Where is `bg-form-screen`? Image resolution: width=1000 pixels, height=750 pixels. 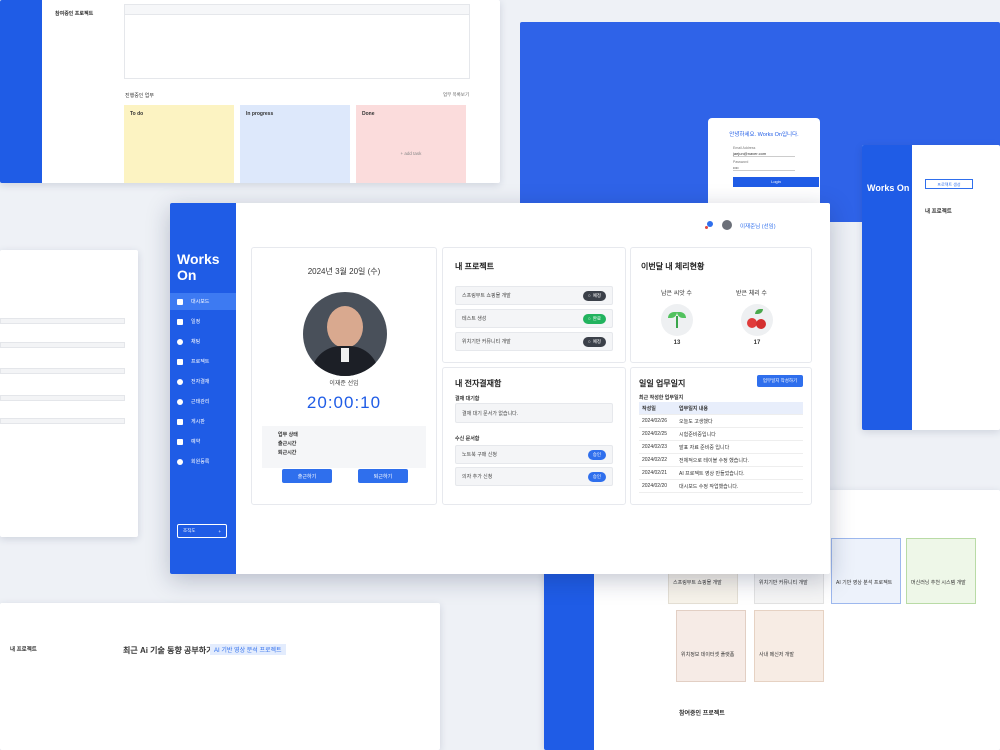
bg-form-screen is located at coordinates (69, 393).